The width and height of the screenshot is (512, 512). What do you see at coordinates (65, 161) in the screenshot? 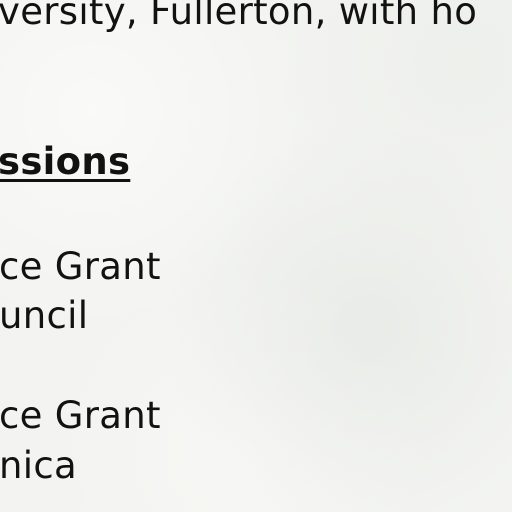
I see `section-heading: ssions` at bounding box center [65, 161].